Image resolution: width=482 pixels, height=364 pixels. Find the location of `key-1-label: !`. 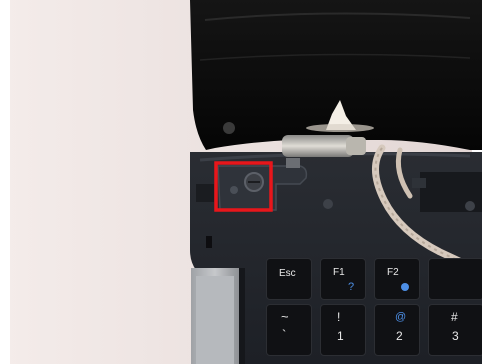

key-1-label: ! is located at coordinates (339, 317).